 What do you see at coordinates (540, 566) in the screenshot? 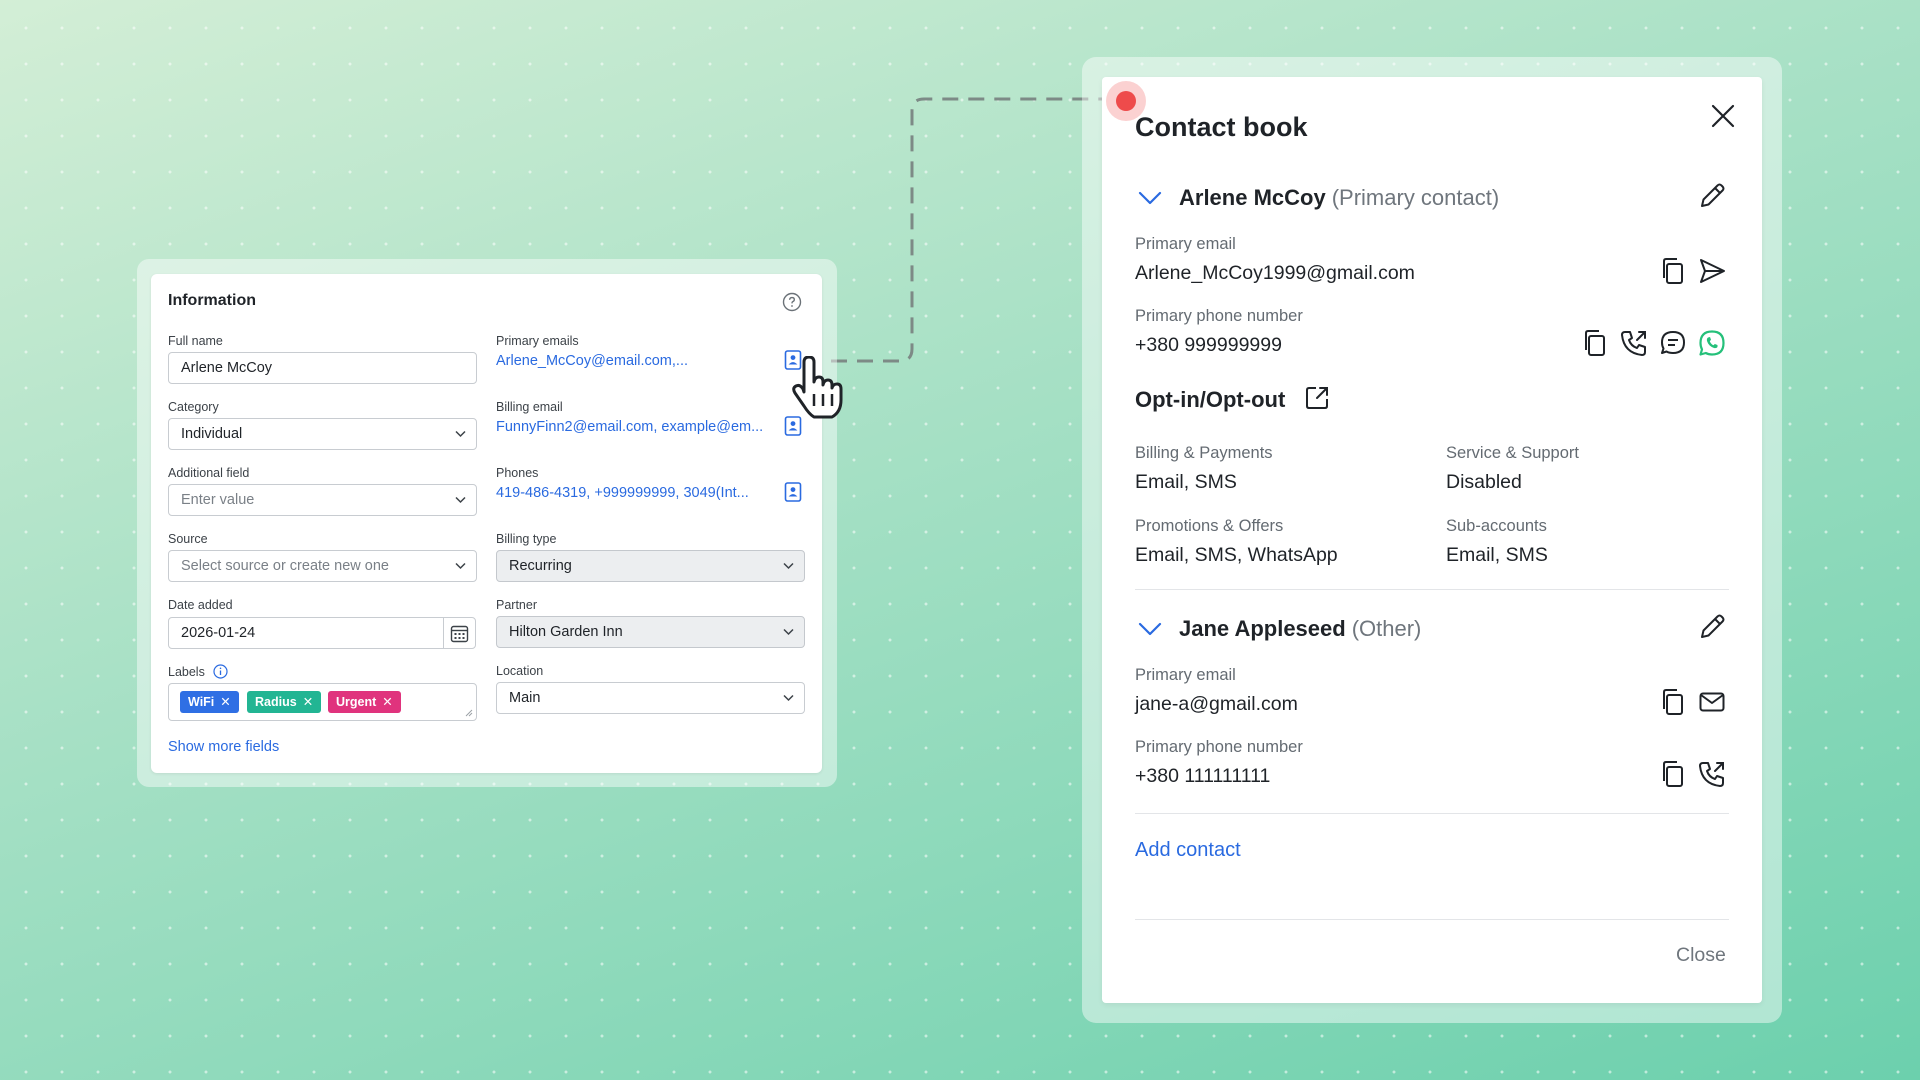
I see `billing-type-value: Recurring` at bounding box center [540, 566].